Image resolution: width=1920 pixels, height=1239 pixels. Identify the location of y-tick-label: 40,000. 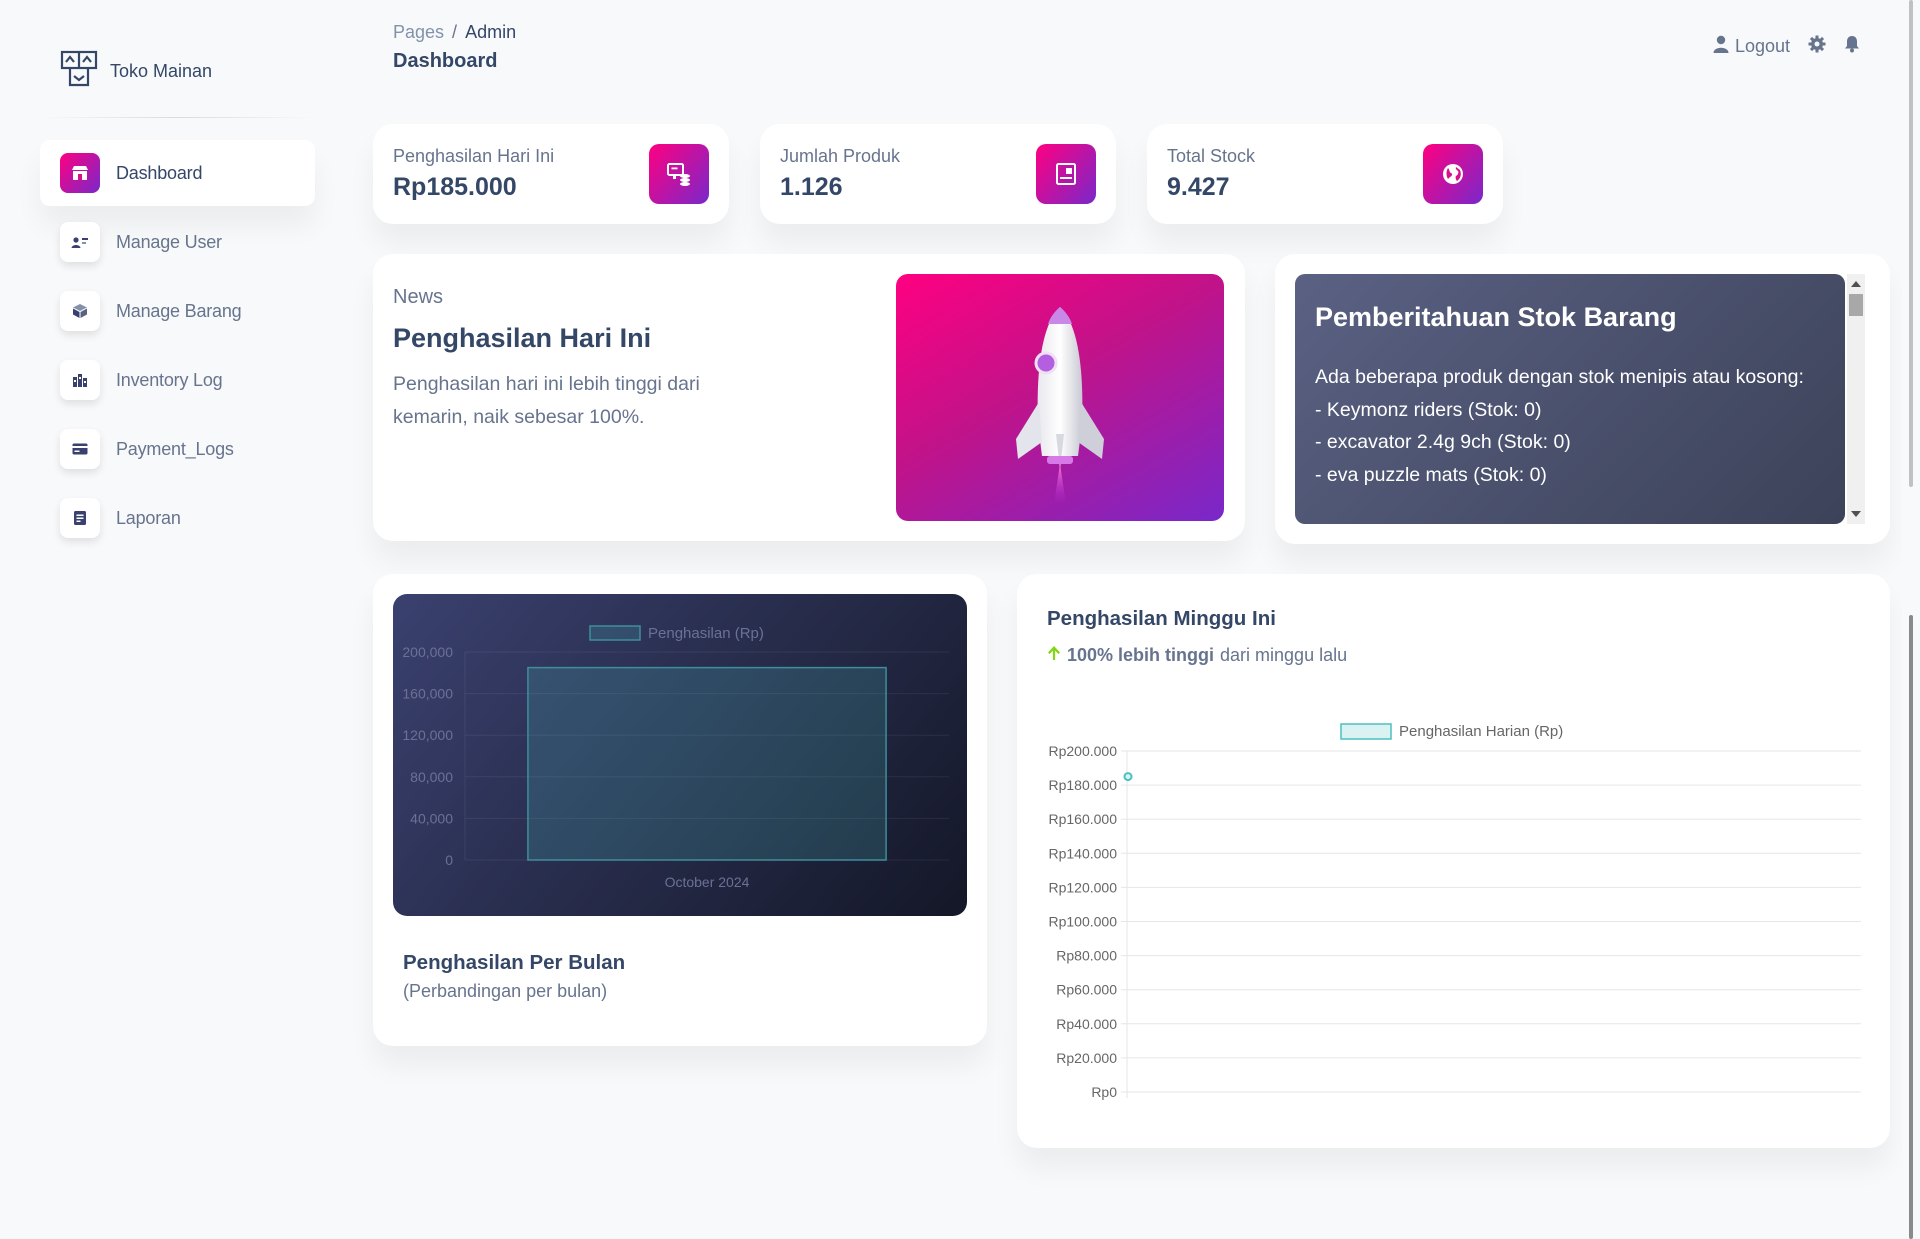
(431, 818).